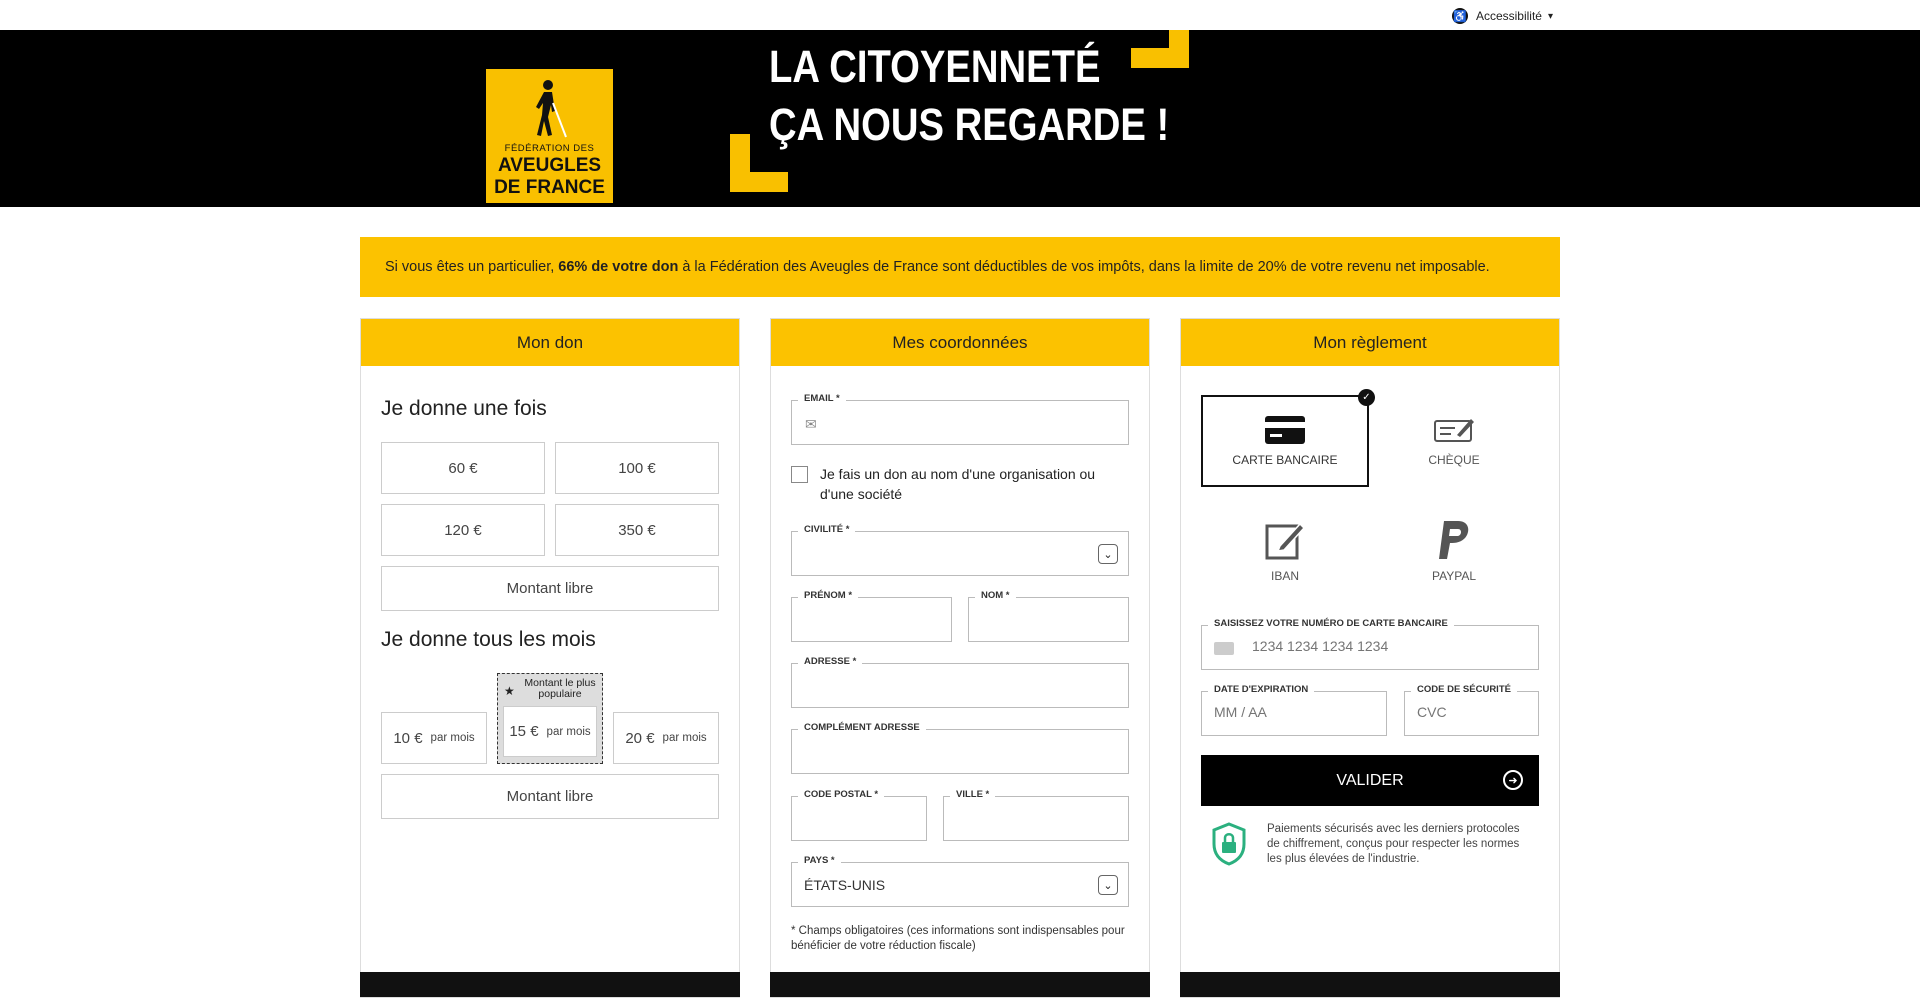  What do you see at coordinates (1284, 576) in the screenshot?
I see `payment-iban-label: IBAN` at bounding box center [1284, 576].